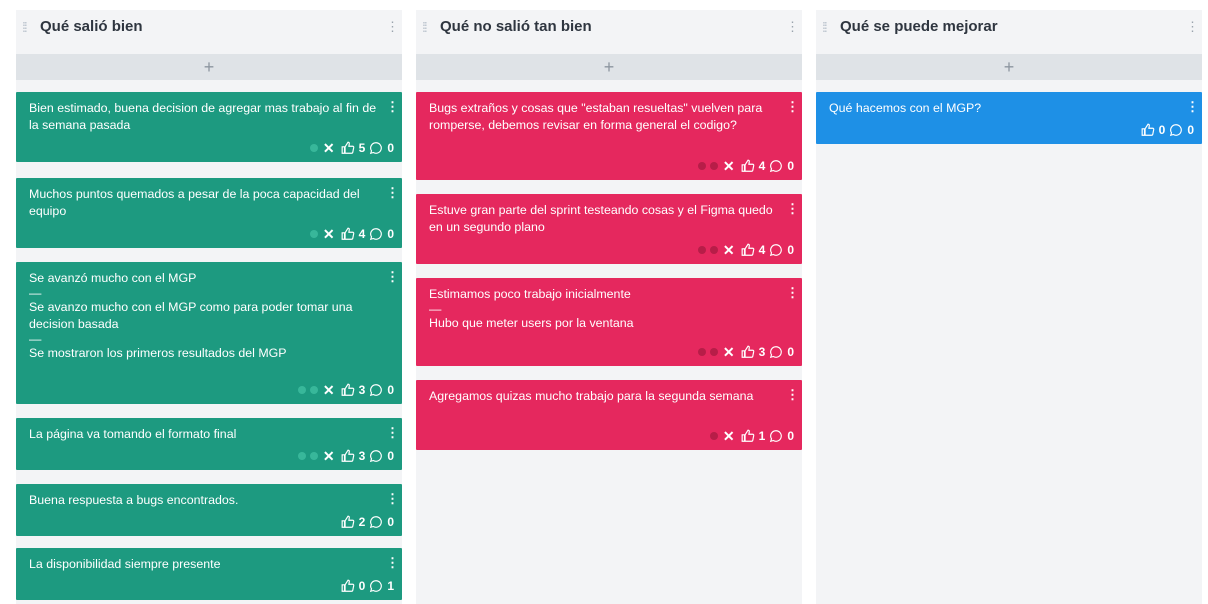 The height and width of the screenshot is (604, 1208). I want to click on card-footer: 0 1, so click(367, 586).